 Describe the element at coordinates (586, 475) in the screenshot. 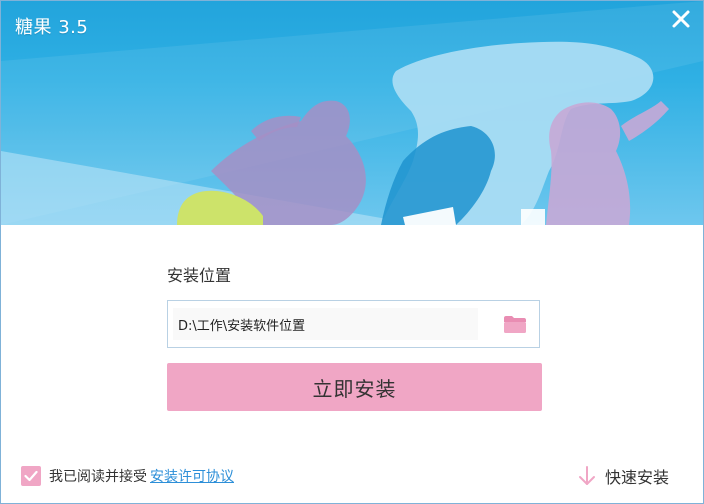

I see `down-arrow-icon` at that location.